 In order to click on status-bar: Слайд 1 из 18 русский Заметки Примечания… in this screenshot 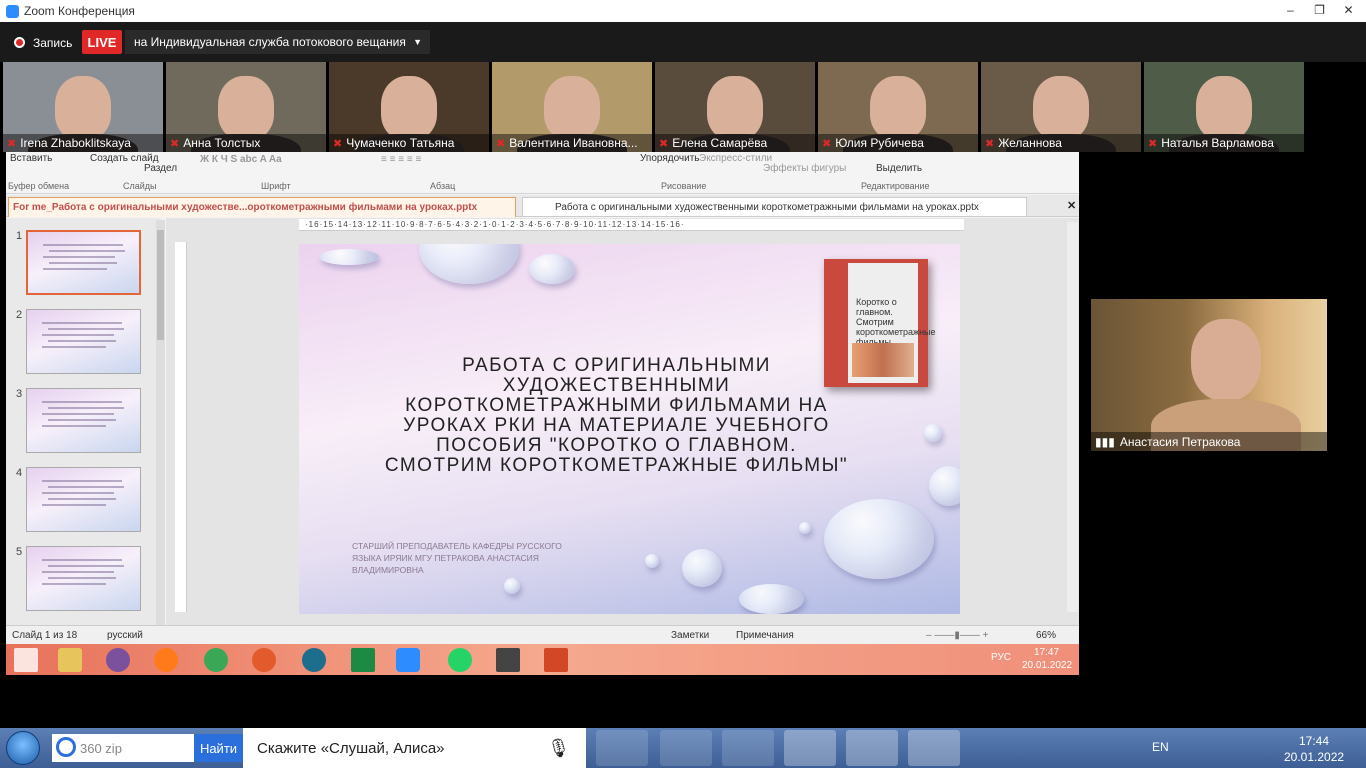, I will do `click(542, 634)`.